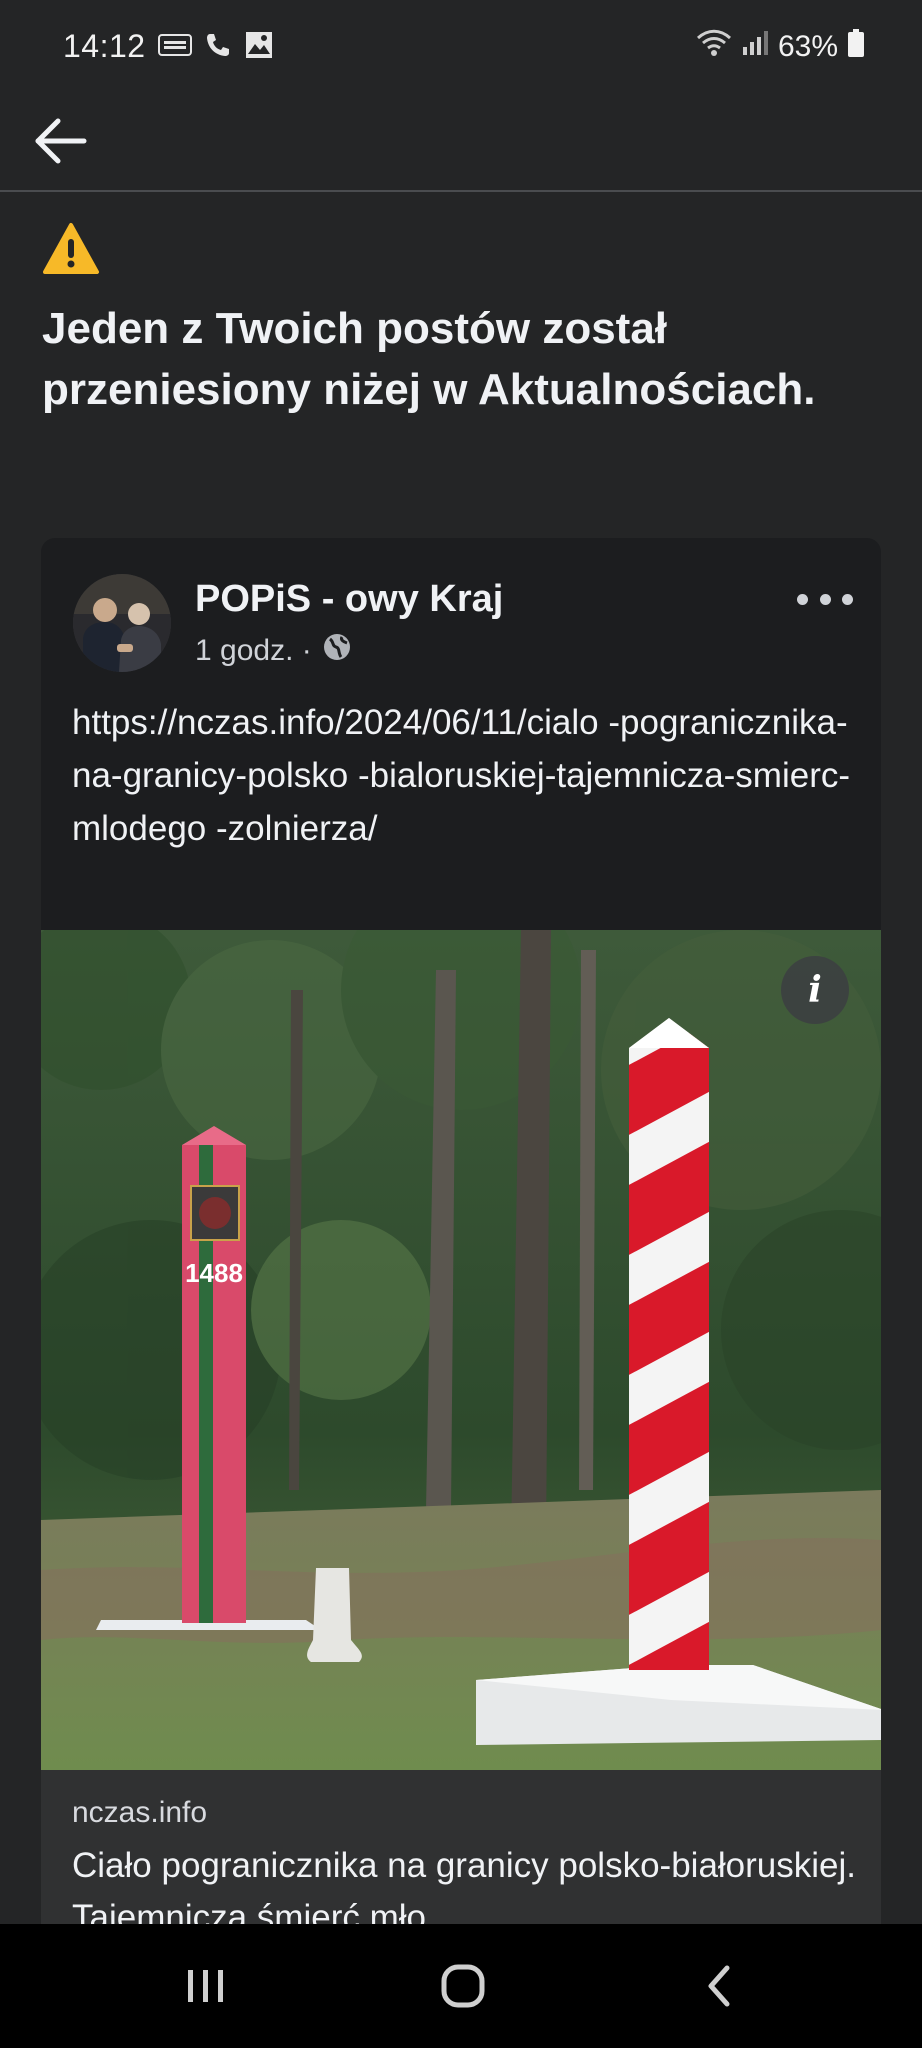 This screenshot has width=922, height=2048. Describe the element at coordinates (461, 143) in the screenshot. I see `app-bar` at that location.